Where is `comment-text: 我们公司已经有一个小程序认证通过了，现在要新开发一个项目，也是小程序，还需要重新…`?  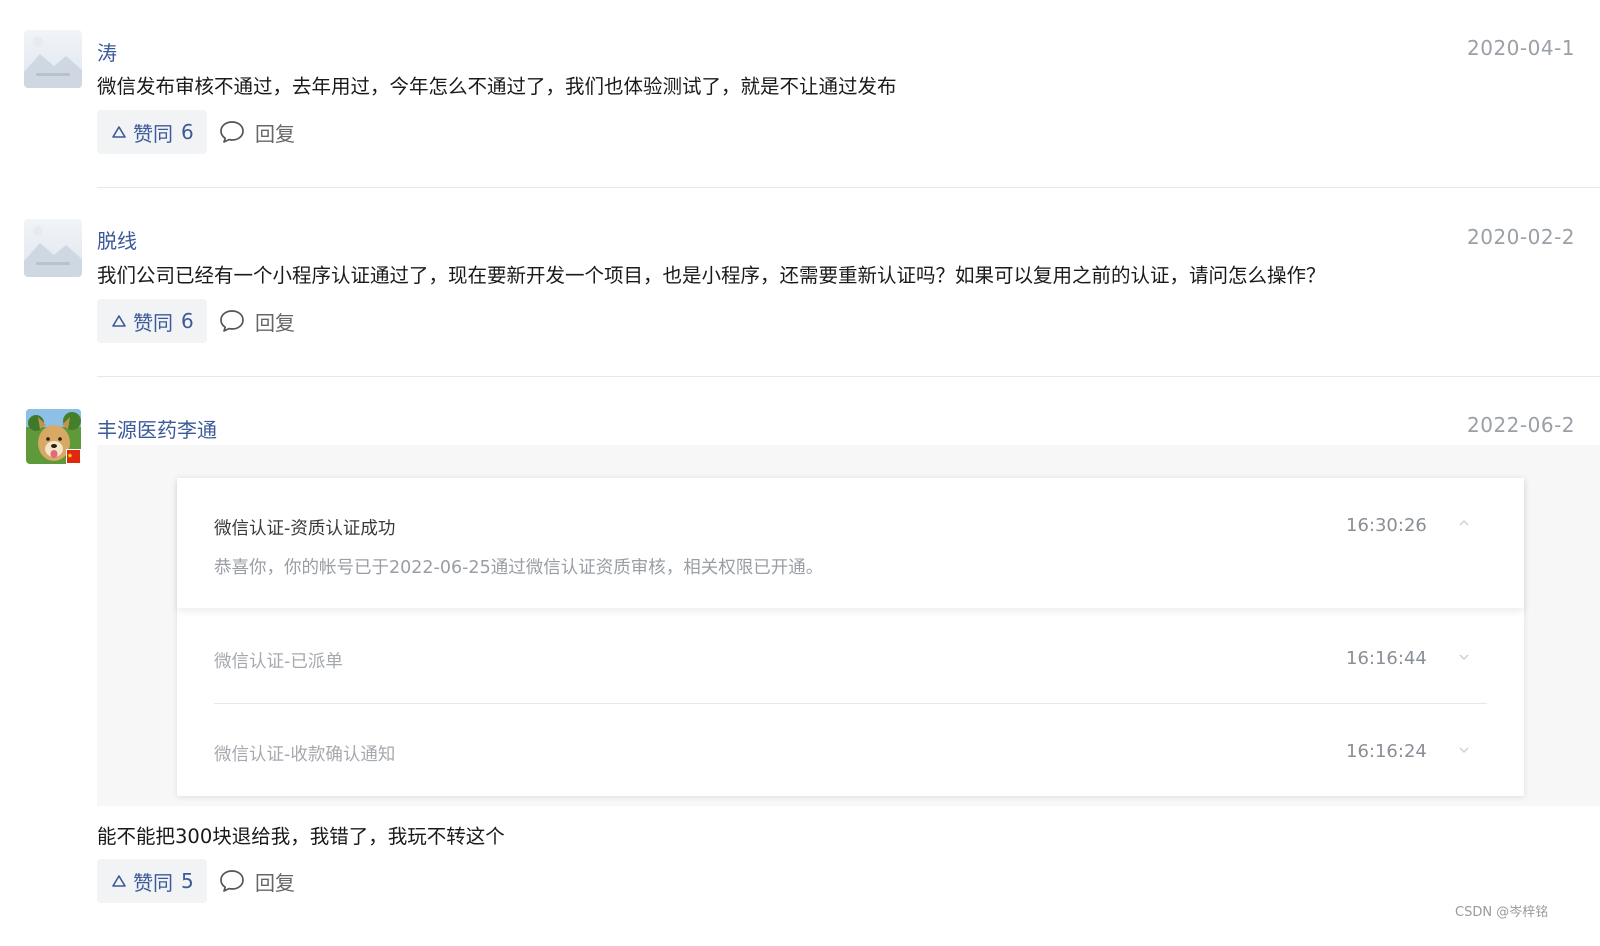 comment-text: 我们公司已经有一个小程序认证通过了，现在要新开发一个项目，也是小程序，还需要重新… is located at coordinates (711, 275).